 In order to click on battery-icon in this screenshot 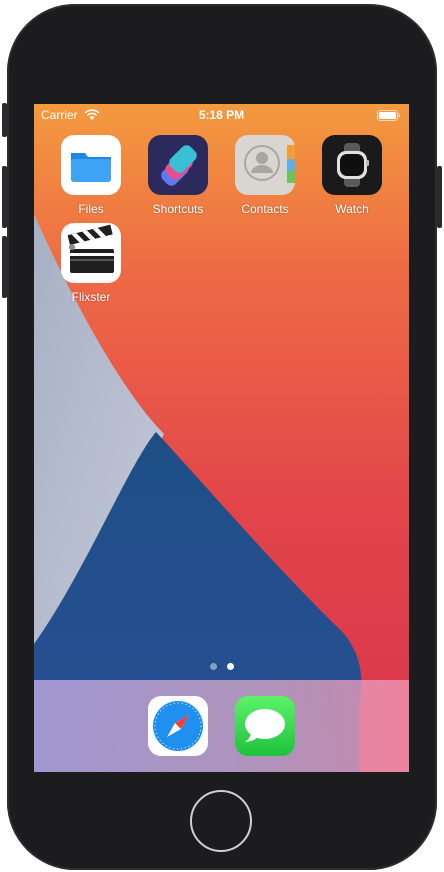, I will do `click(388, 115)`.